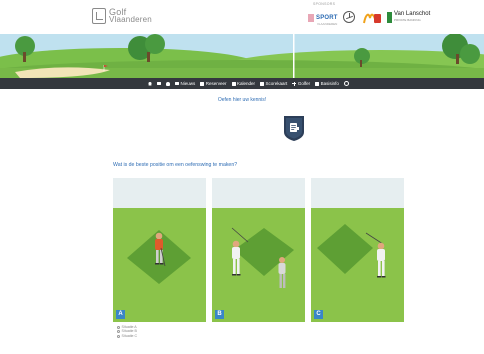 The image size is (484, 354). I want to click on nav-kalender: Kalender, so click(243, 83).